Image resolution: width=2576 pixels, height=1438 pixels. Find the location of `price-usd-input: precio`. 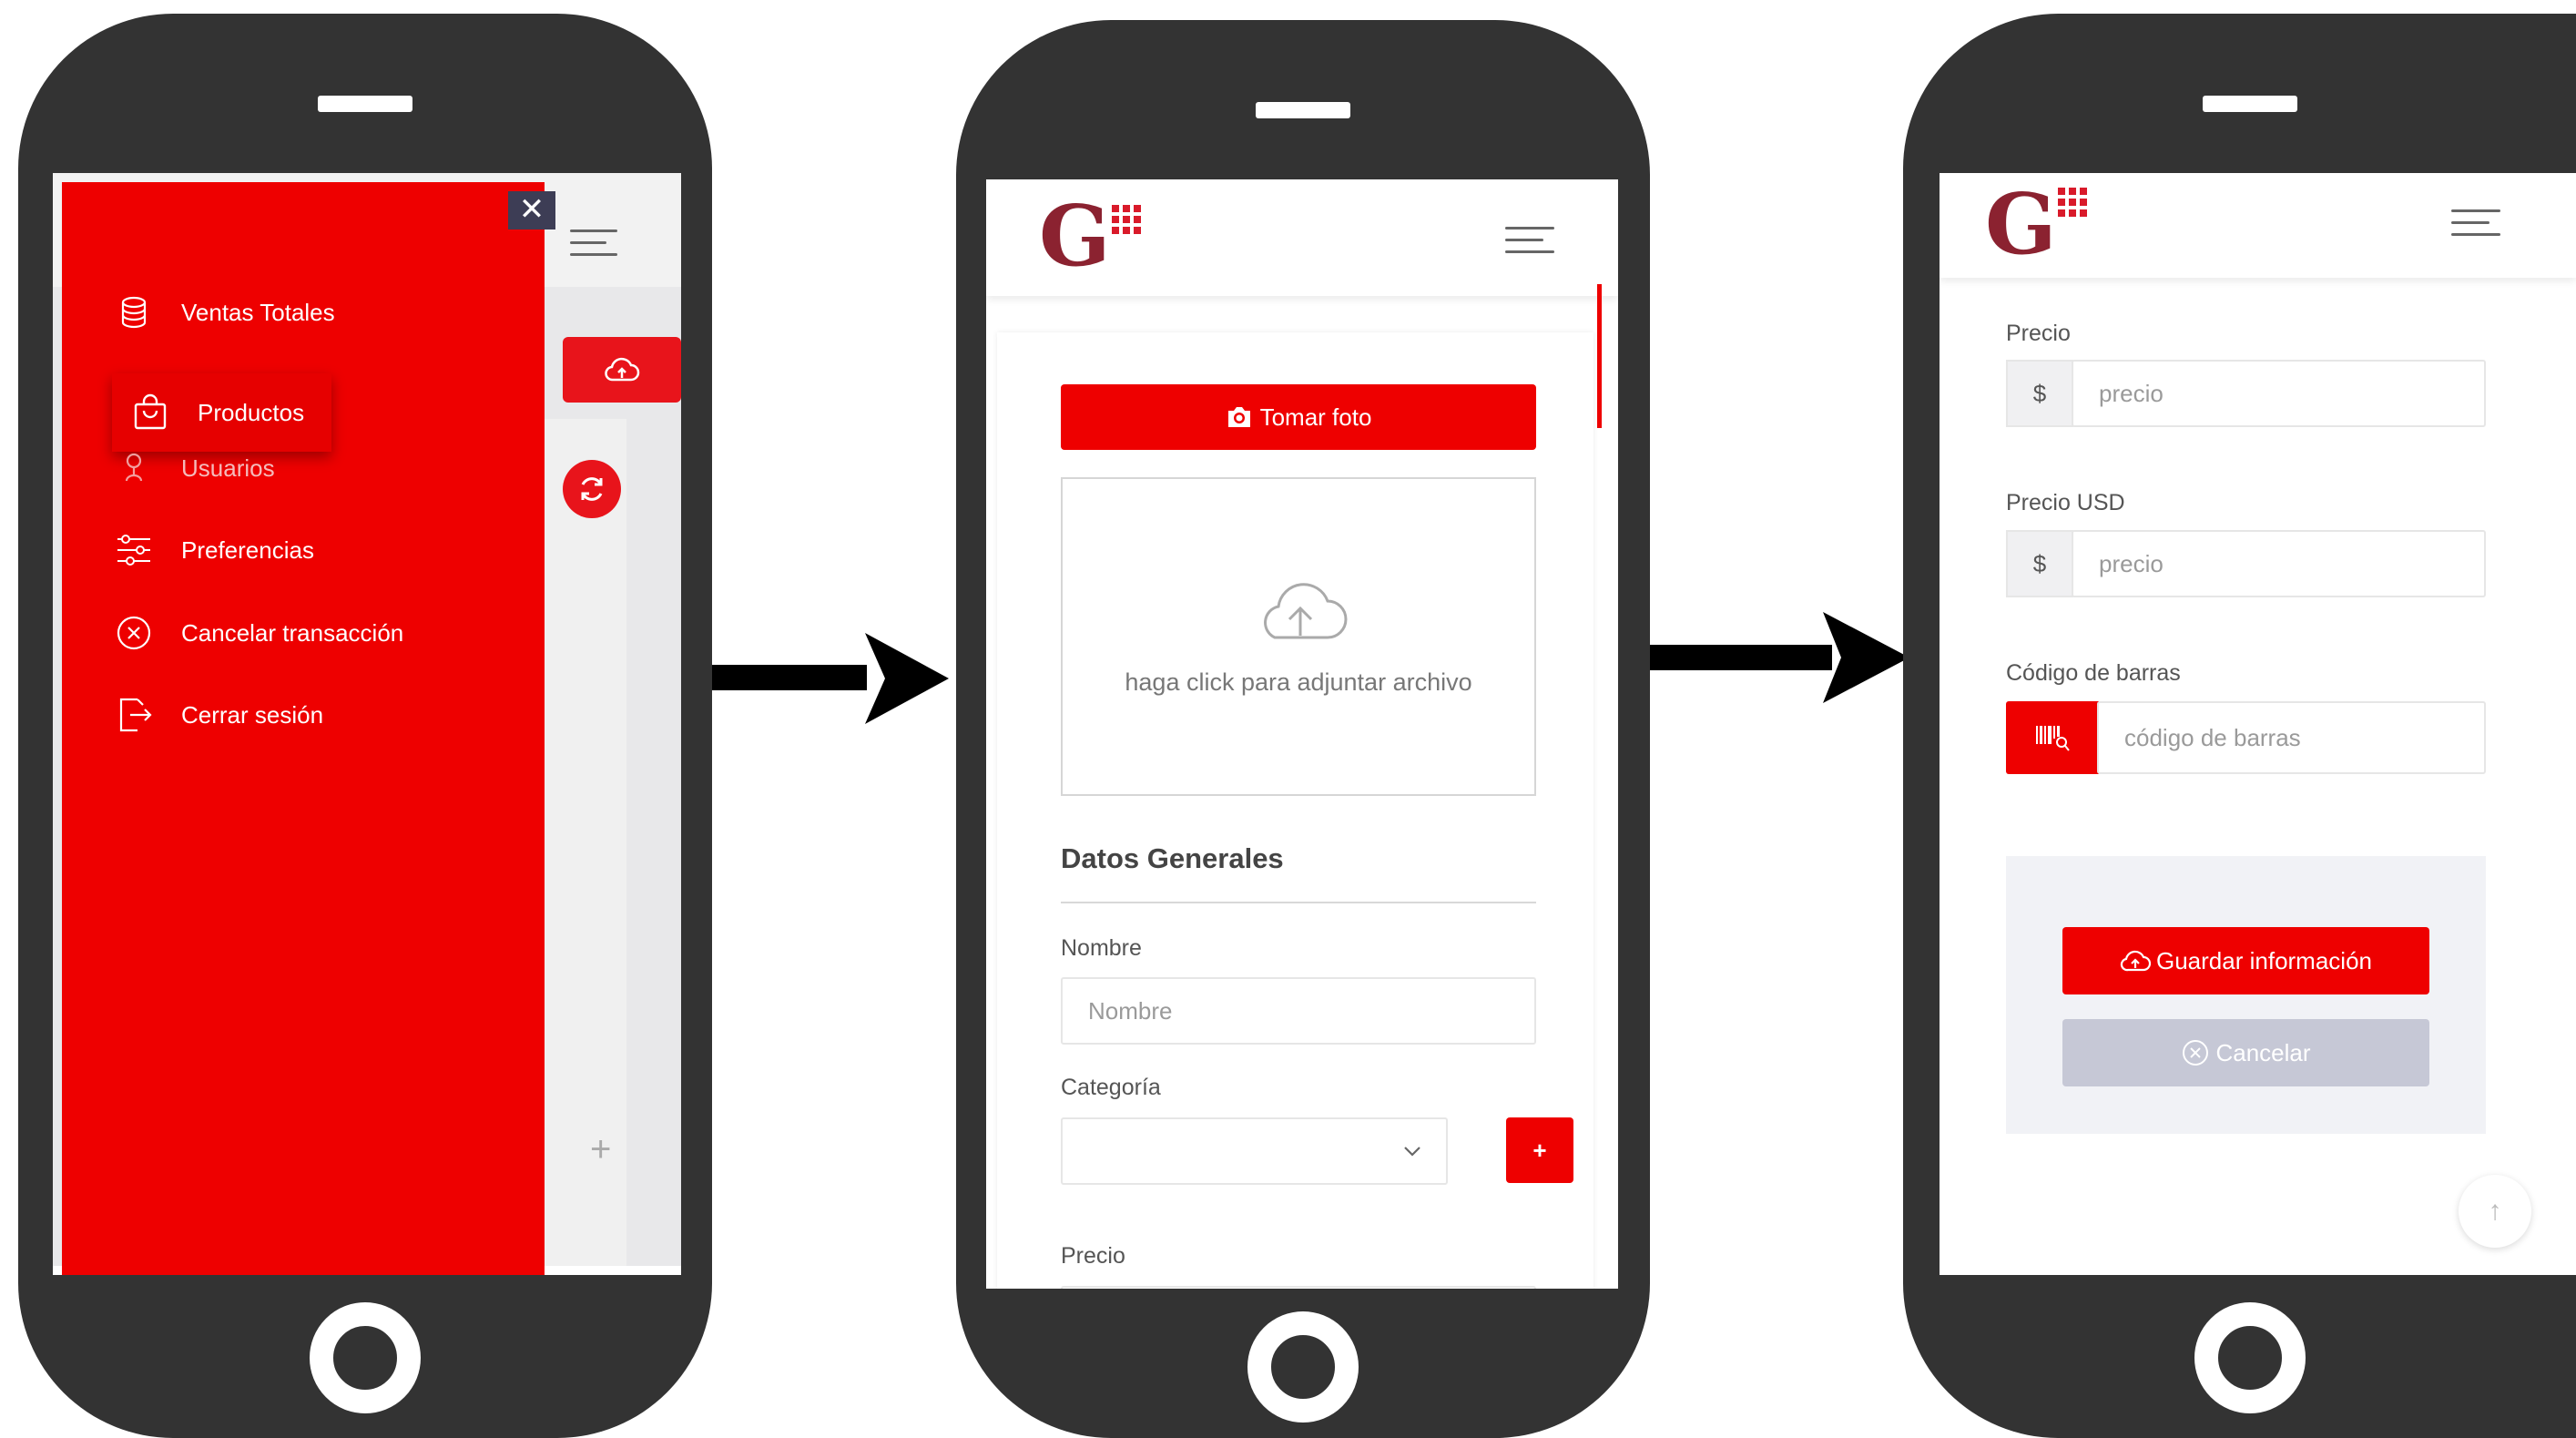

price-usd-input: precio is located at coordinates (2279, 563).